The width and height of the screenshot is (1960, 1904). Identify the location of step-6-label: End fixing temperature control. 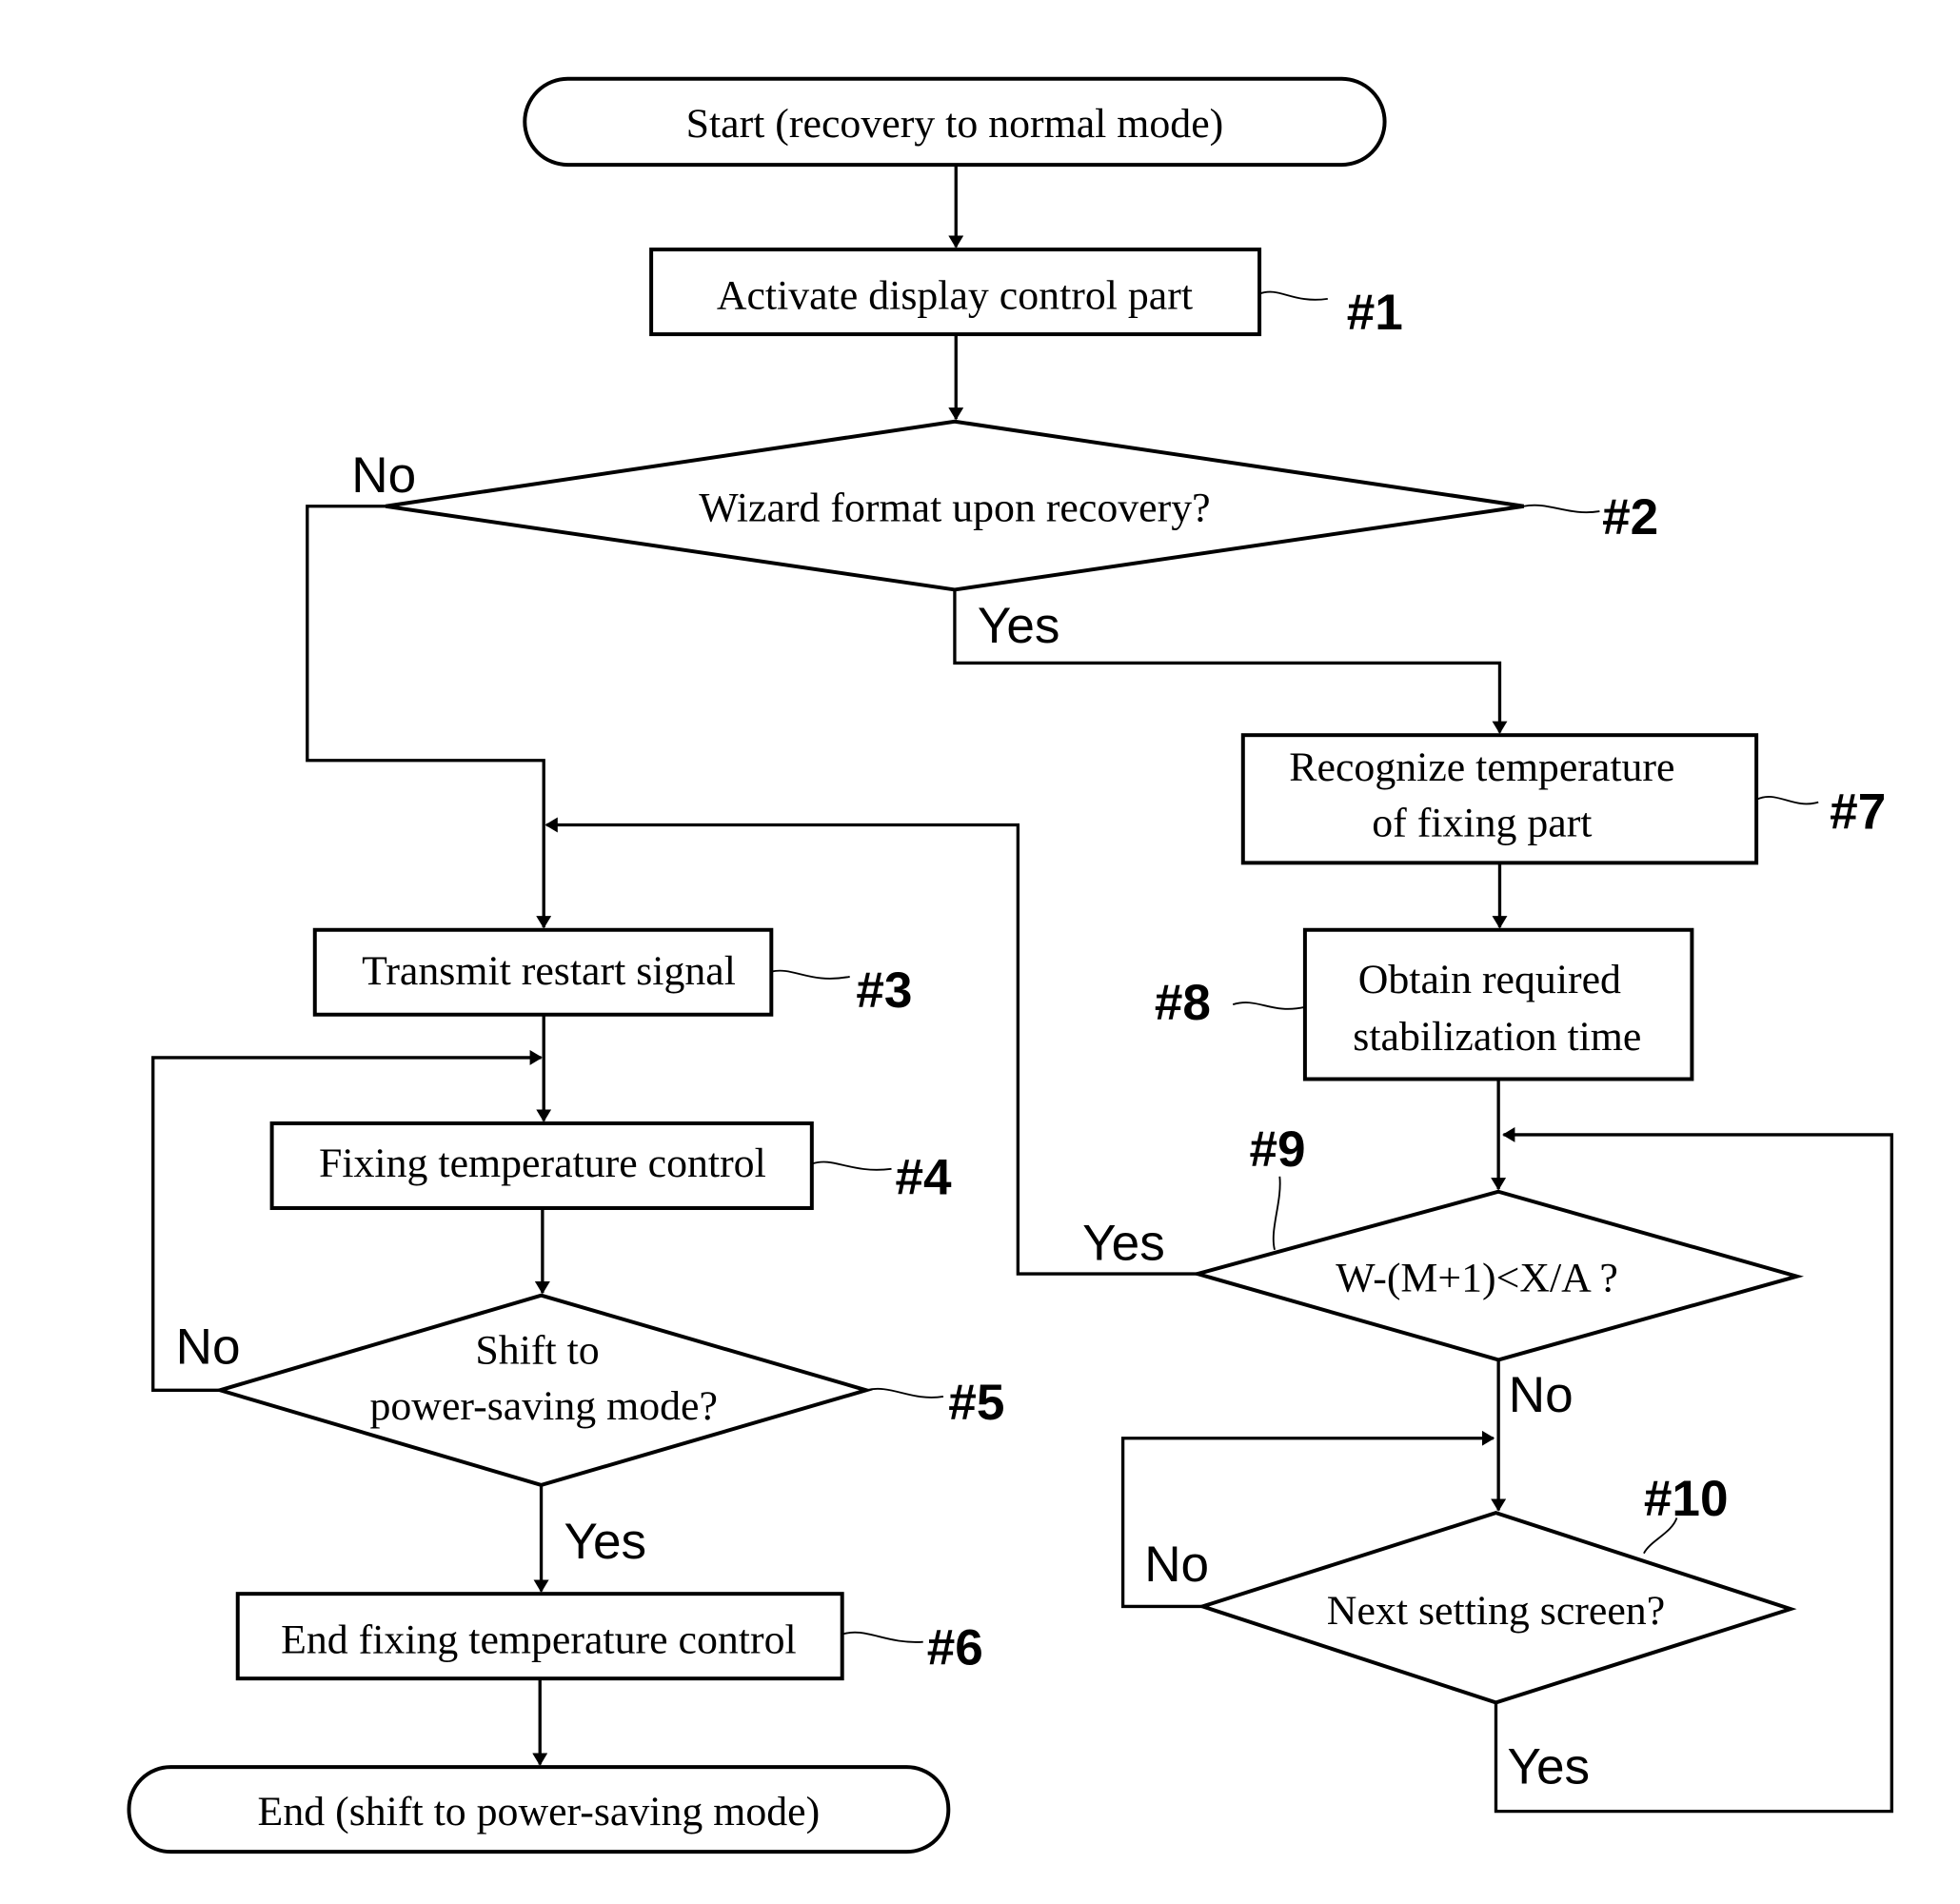
(539, 1640).